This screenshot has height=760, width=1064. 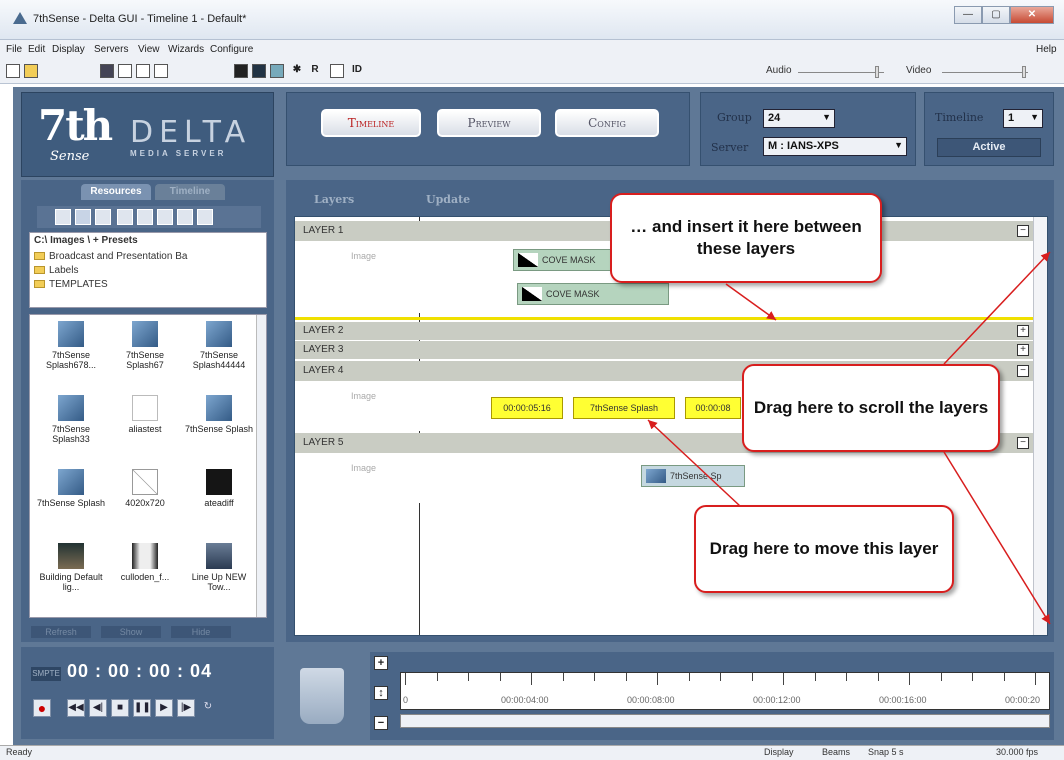 What do you see at coordinates (145, 414) in the screenshot?
I see `resource-thumbnail: aliastest` at bounding box center [145, 414].